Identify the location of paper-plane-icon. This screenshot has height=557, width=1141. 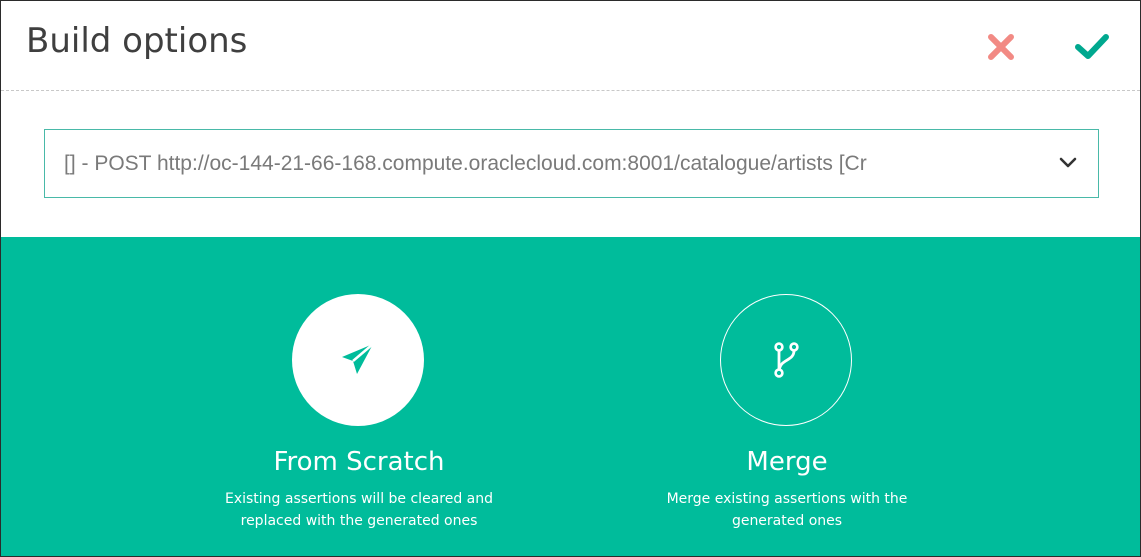
(358, 358).